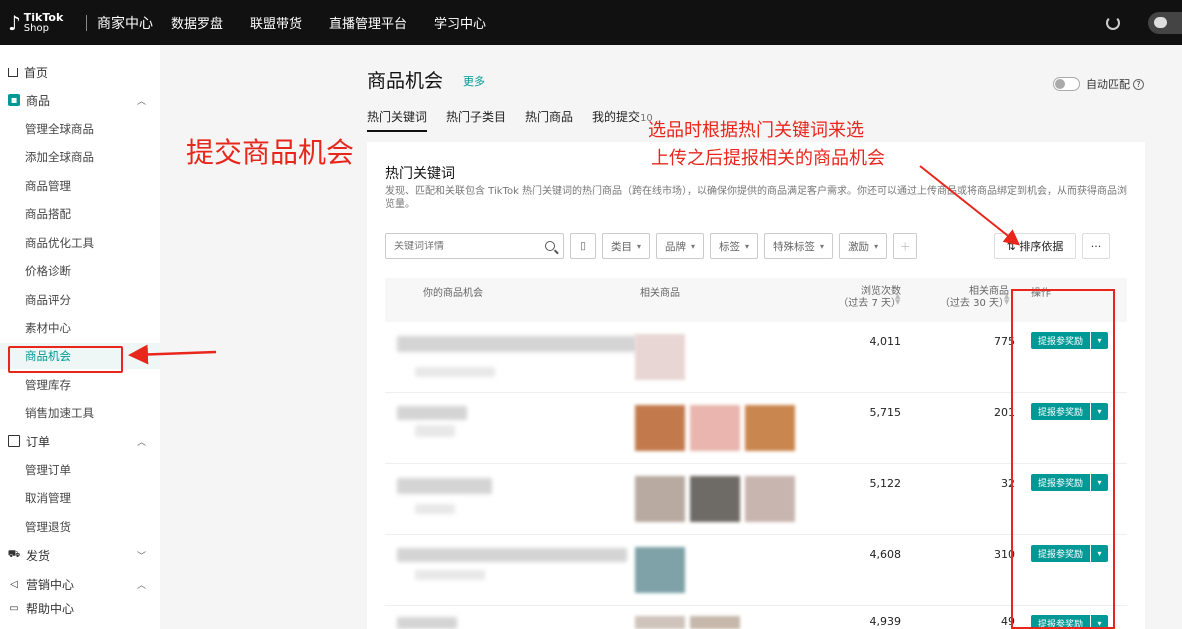 This screenshot has width=1182, height=629. What do you see at coordinates (549, 121) in the screenshot?
I see `tab-hot-products: 热门商品` at bounding box center [549, 121].